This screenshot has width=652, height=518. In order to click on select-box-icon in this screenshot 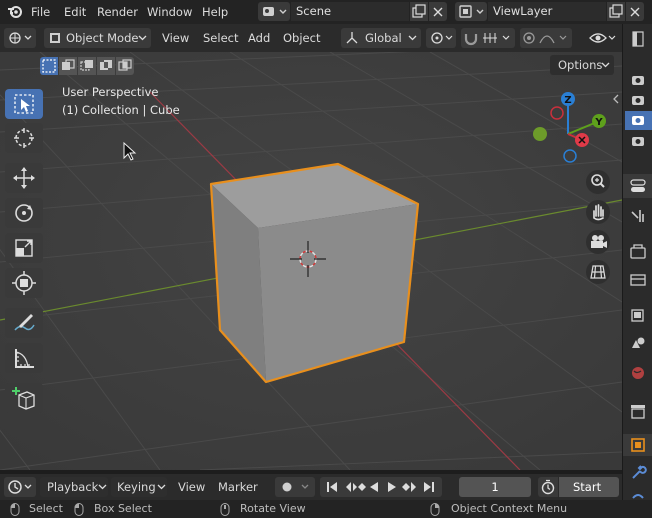, I will do `click(24, 104)`.